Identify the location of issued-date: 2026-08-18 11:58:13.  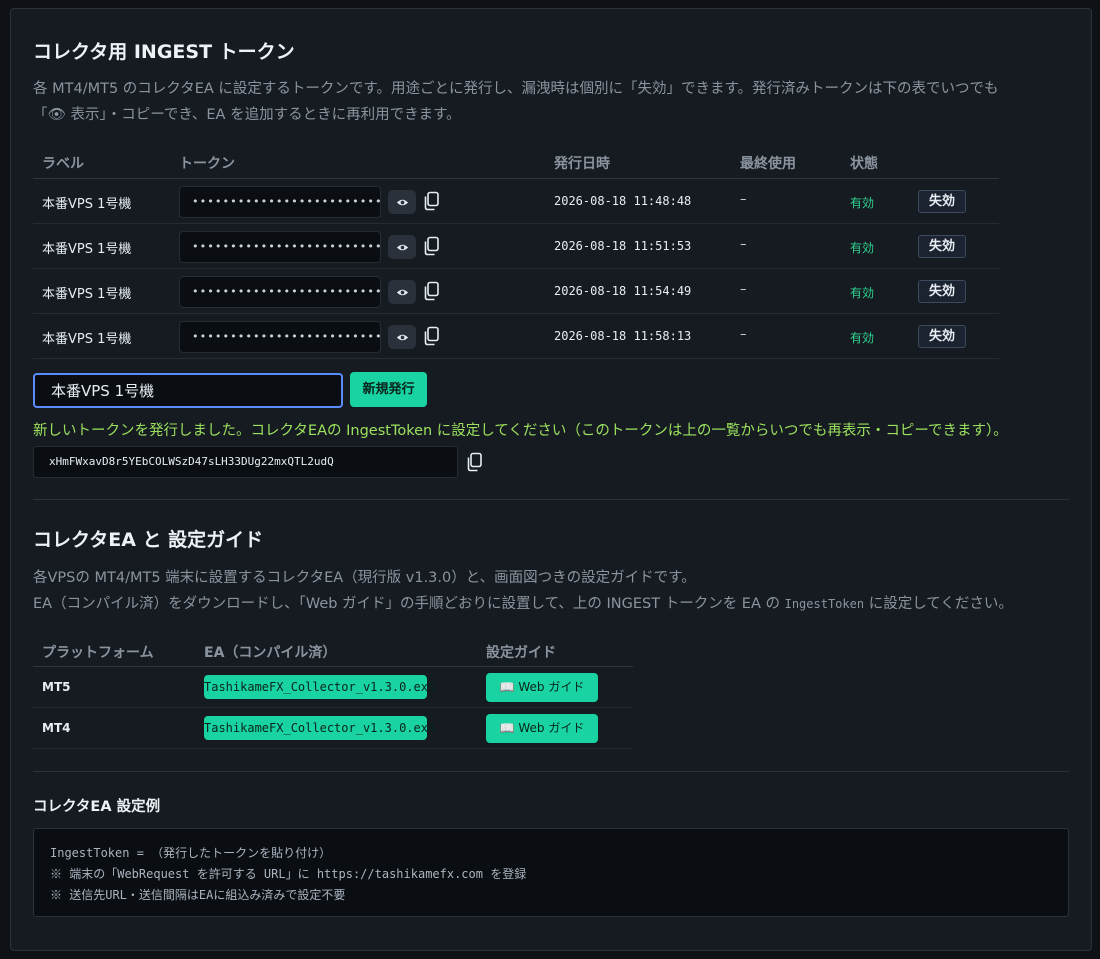
(623, 336).